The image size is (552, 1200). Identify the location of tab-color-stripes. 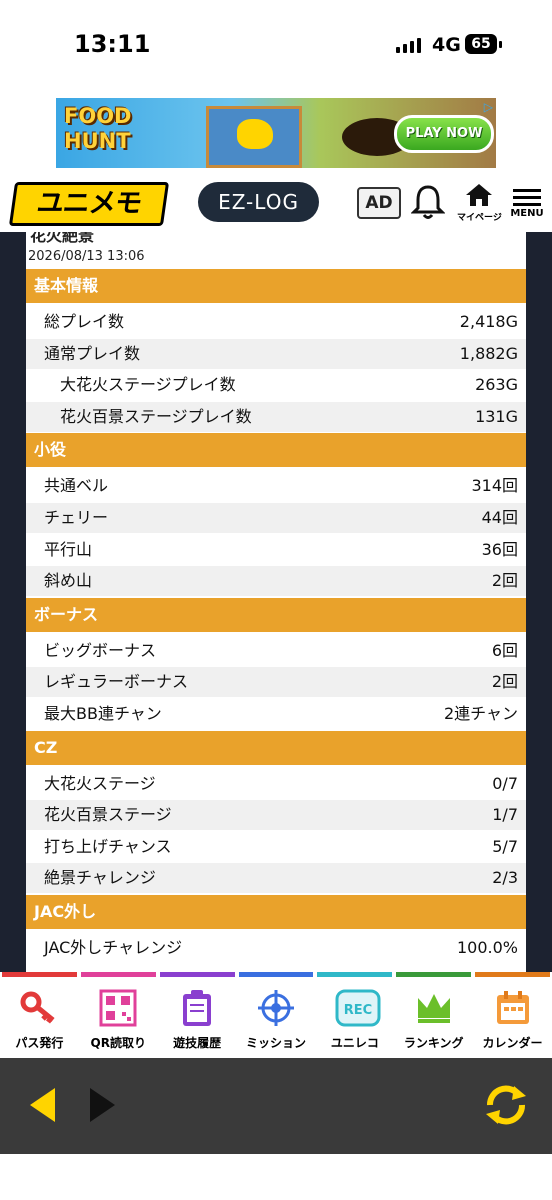
(276, 974).